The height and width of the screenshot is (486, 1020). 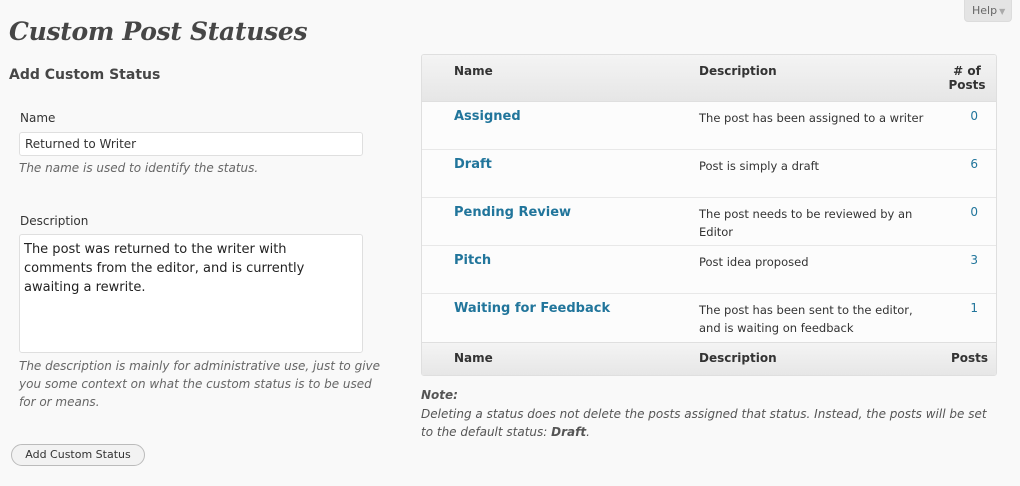 What do you see at coordinates (569, 432) in the screenshot?
I see `note-default-status: Draft` at bounding box center [569, 432].